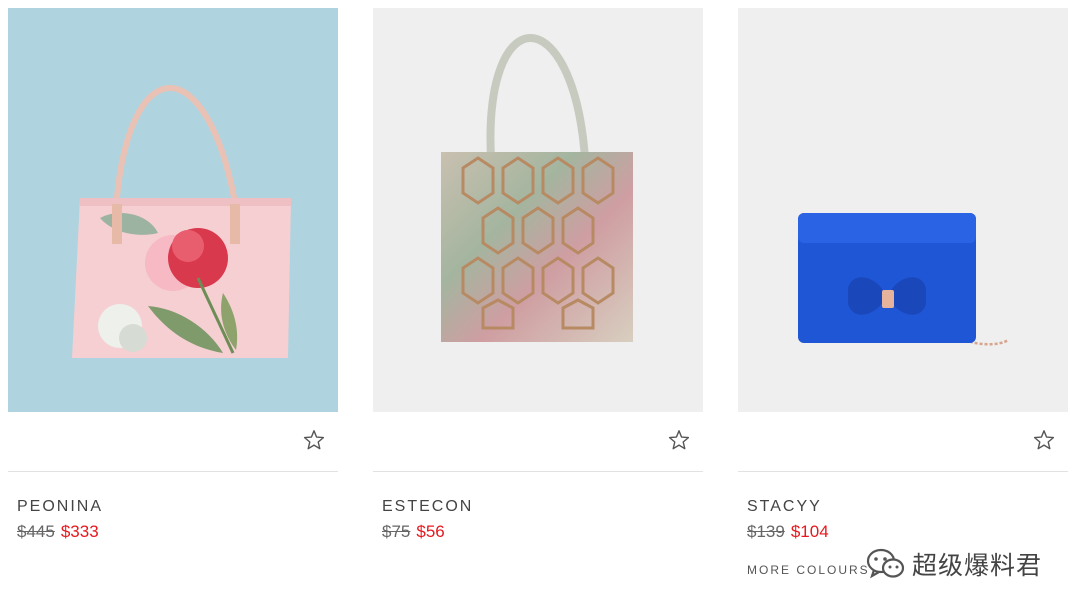 The image size is (1080, 612). Describe the element at coordinates (430, 531) in the screenshot. I see `sale-price: $56` at that location.